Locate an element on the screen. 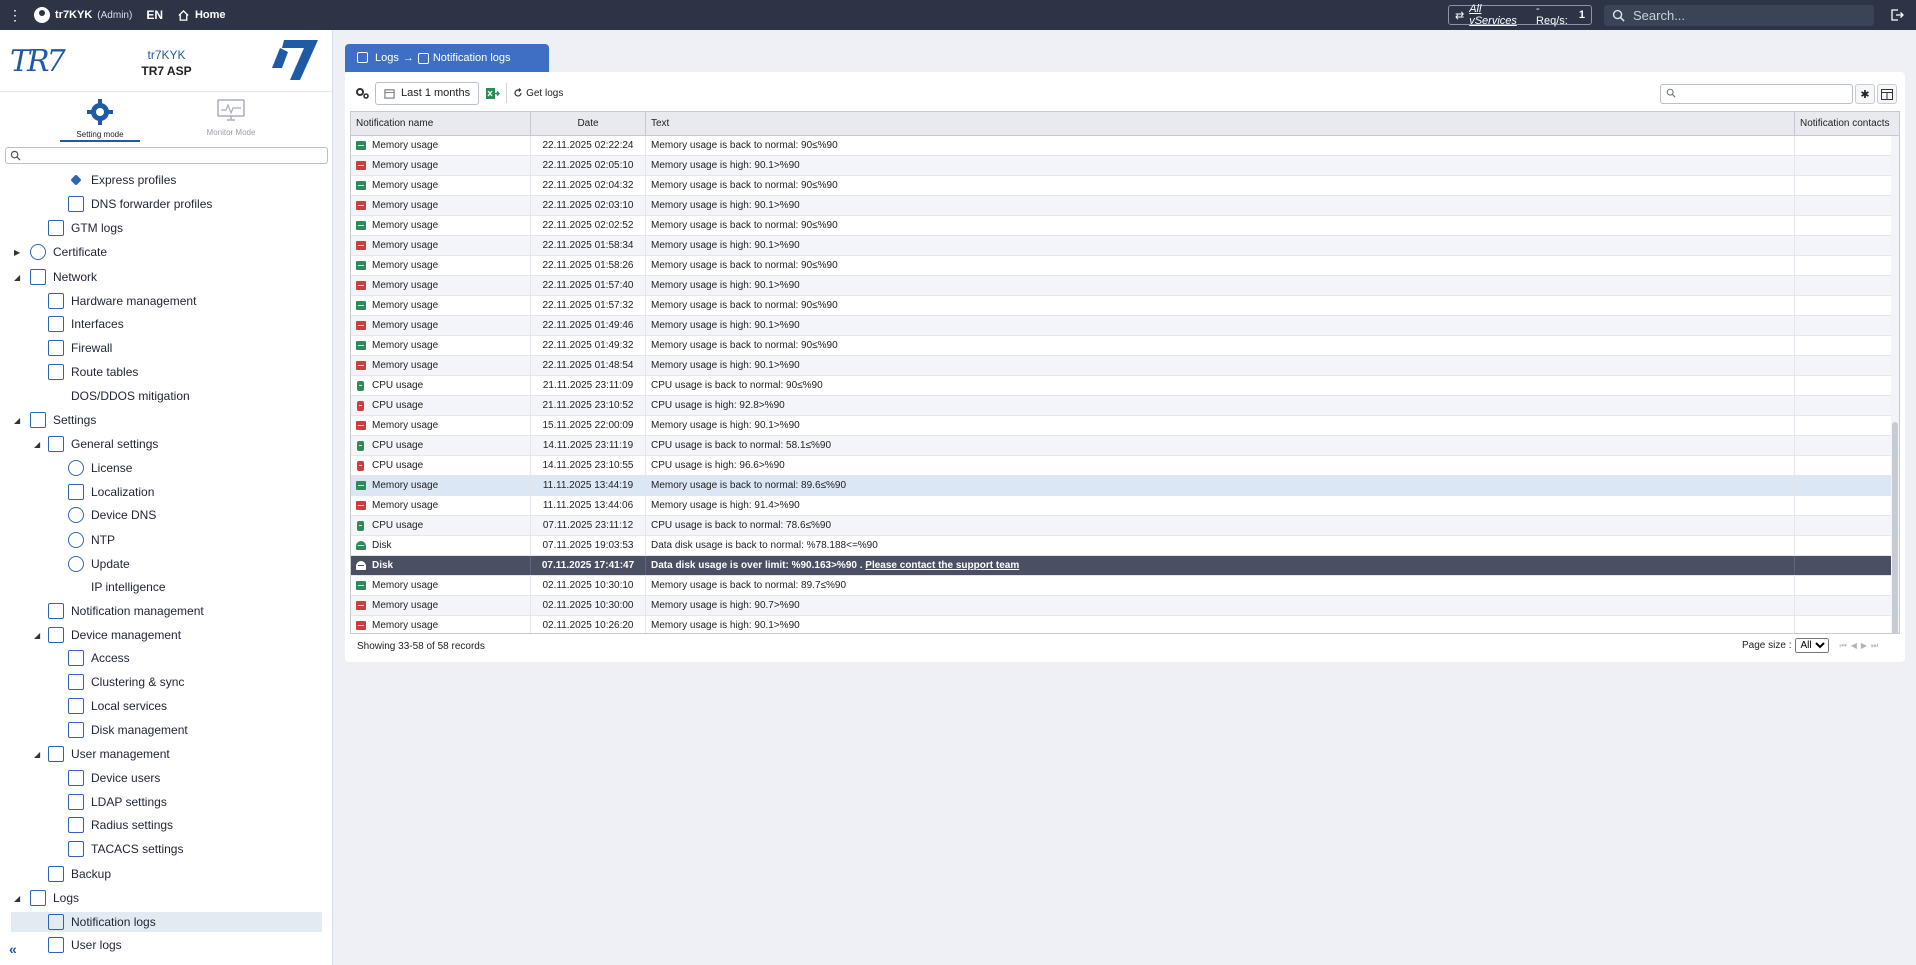 This screenshot has width=1916, height=965. get-logs-button: Get logs is located at coordinates (538, 93).